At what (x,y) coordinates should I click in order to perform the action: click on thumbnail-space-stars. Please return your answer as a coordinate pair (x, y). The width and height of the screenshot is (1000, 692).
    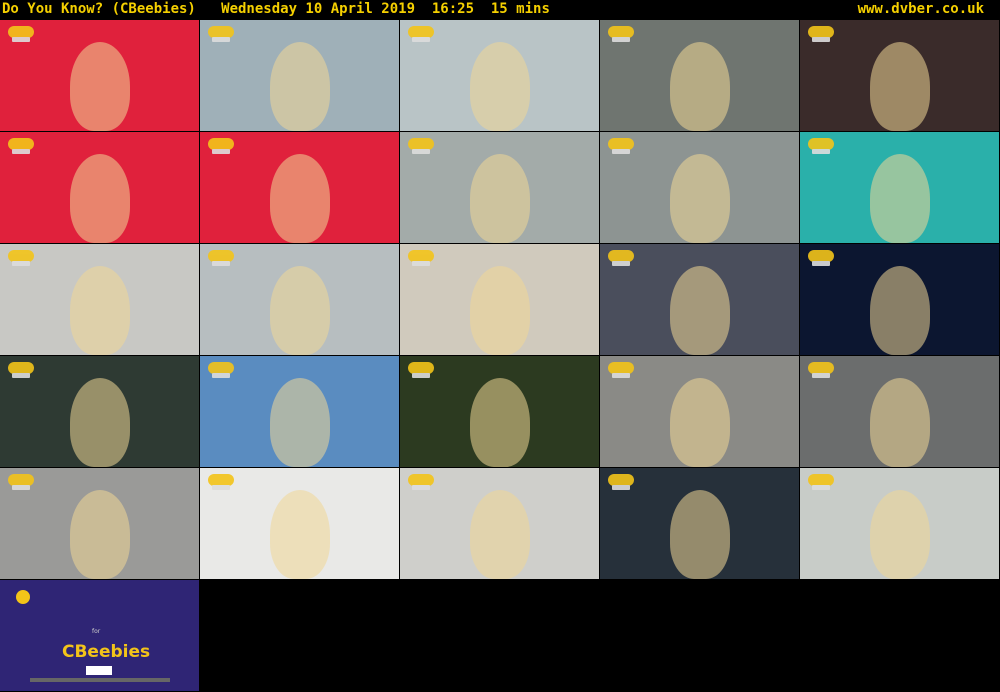
    Looking at the image, I should click on (899, 299).